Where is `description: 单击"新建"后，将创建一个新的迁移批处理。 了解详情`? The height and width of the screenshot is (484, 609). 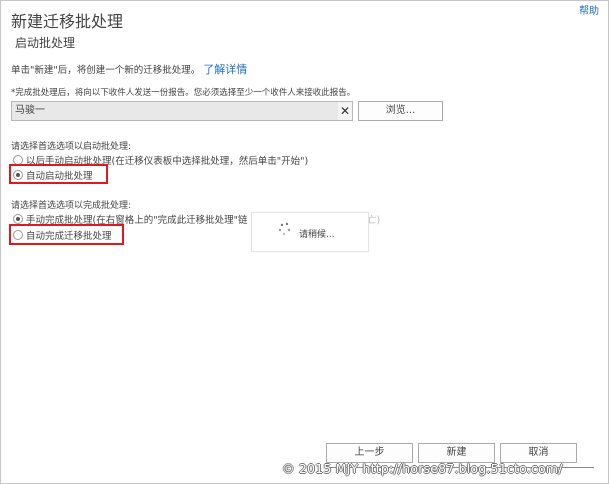 description: 单击"新建"后，将创建一个新的迁移批处理。 了解详情 is located at coordinates (129, 69).